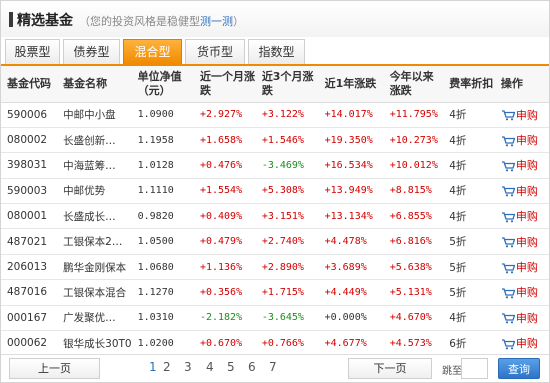 This screenshot has height=383, width=550. What do you see at coordinates (224, 84) in the screenshot?
I see `col-header-1m: 近一个月涨跌` at bounding box center [224, 84].